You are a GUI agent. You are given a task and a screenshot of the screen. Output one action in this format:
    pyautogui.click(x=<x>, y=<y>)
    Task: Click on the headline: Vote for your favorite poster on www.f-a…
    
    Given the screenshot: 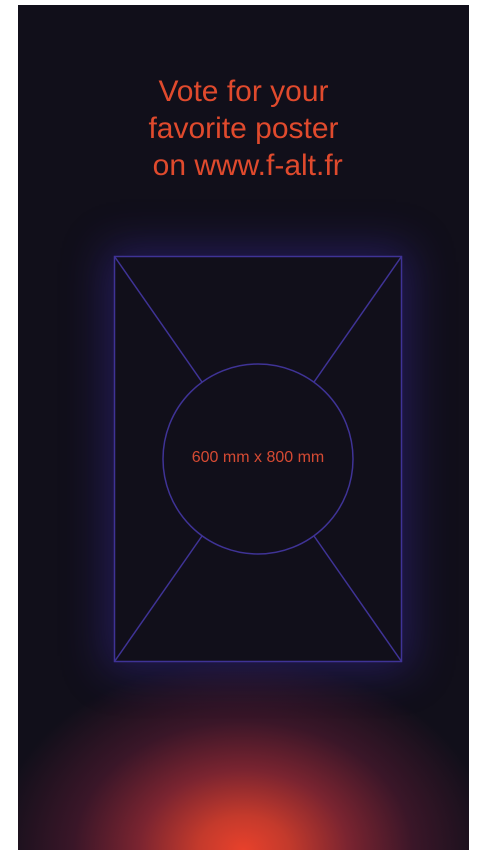 What is the action you would take?
    pyautogui.click(x=243, y=128)
    